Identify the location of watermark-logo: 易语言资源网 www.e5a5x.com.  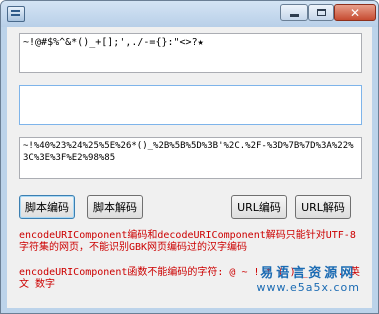
(308, 278).